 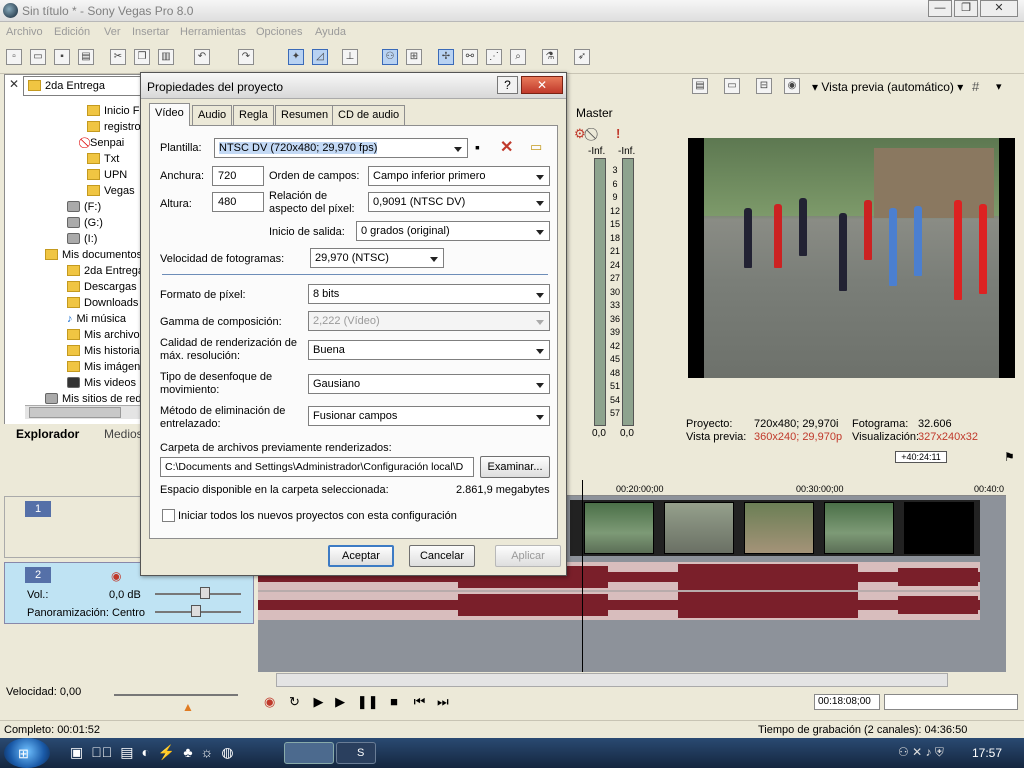 I want to click on tab-cd-audio: CD de audio, so click(x=369, y=115).